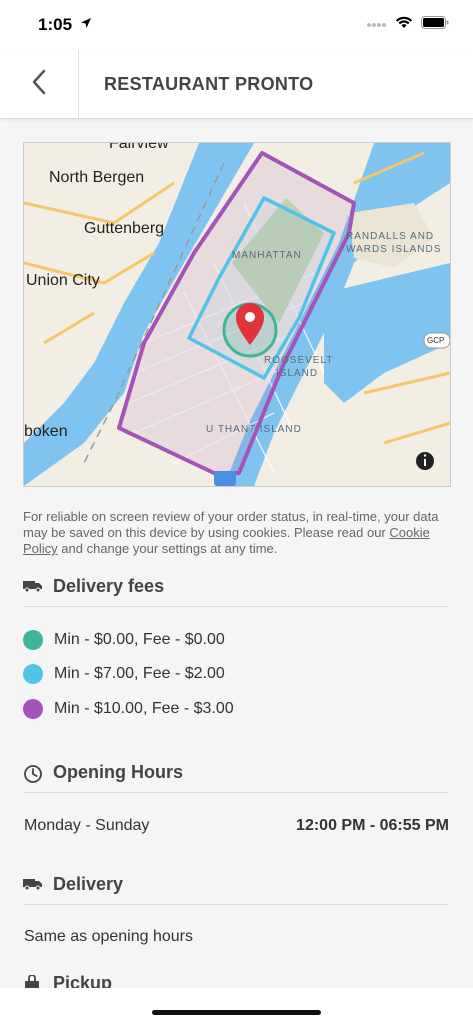  What do you see at coordinates (297, 373) in the screenshot?
I see `map-label: ISLAND` at bounding box center [297, 373].